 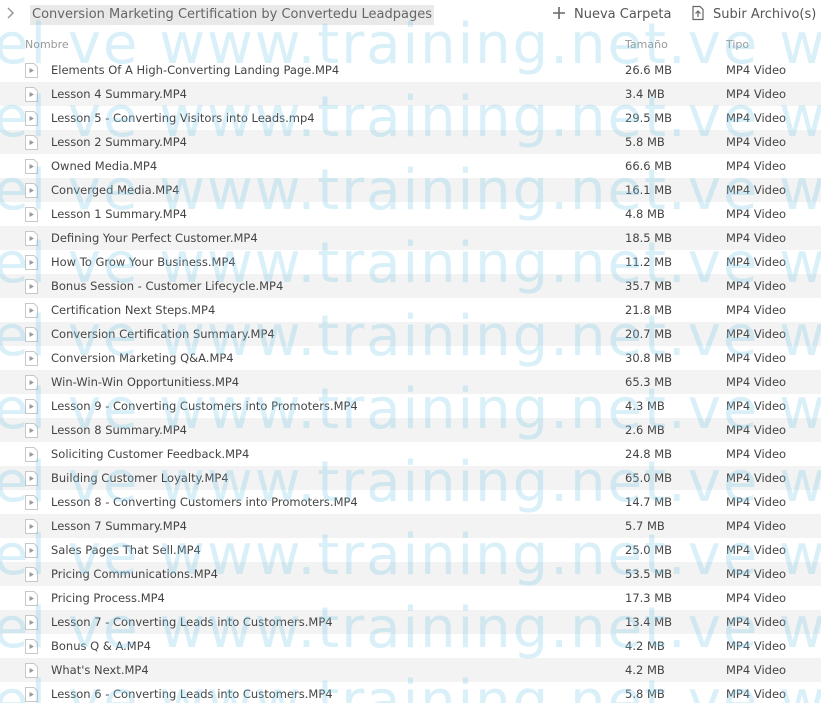 I want to click on file-row: Lesson 8 Summary.MP4 2.6 MB MP4 Video, so click(x=410, y=430).